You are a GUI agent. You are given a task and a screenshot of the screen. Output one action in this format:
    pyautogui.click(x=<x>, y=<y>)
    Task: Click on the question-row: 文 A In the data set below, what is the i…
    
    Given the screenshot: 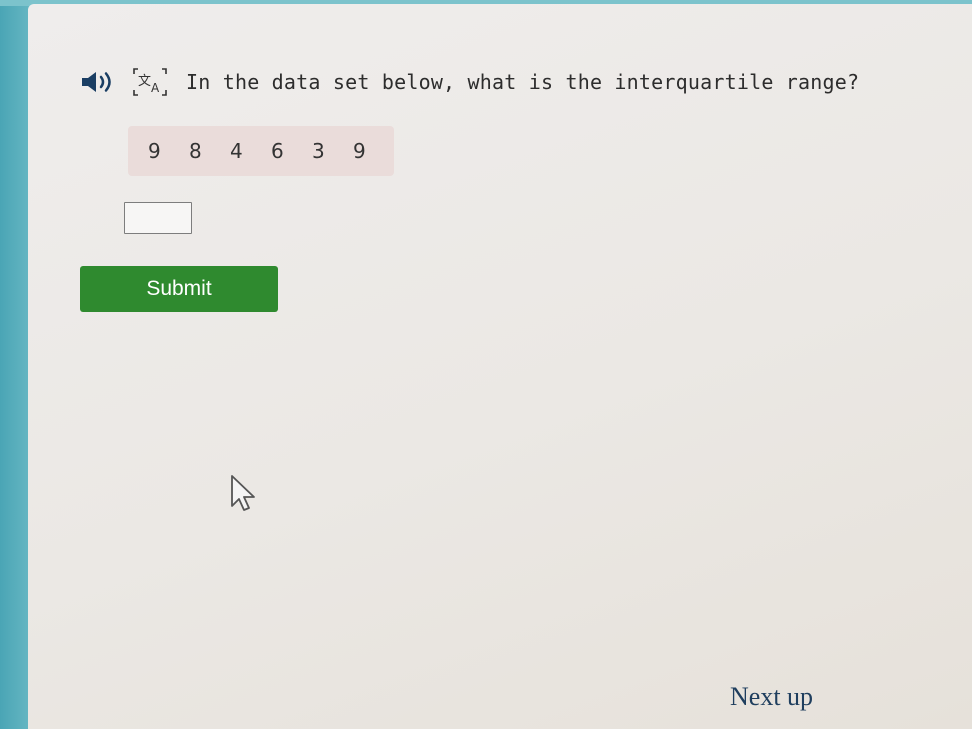 What is the action you would take?
    pyautogui.click(x=469, y=82)
    